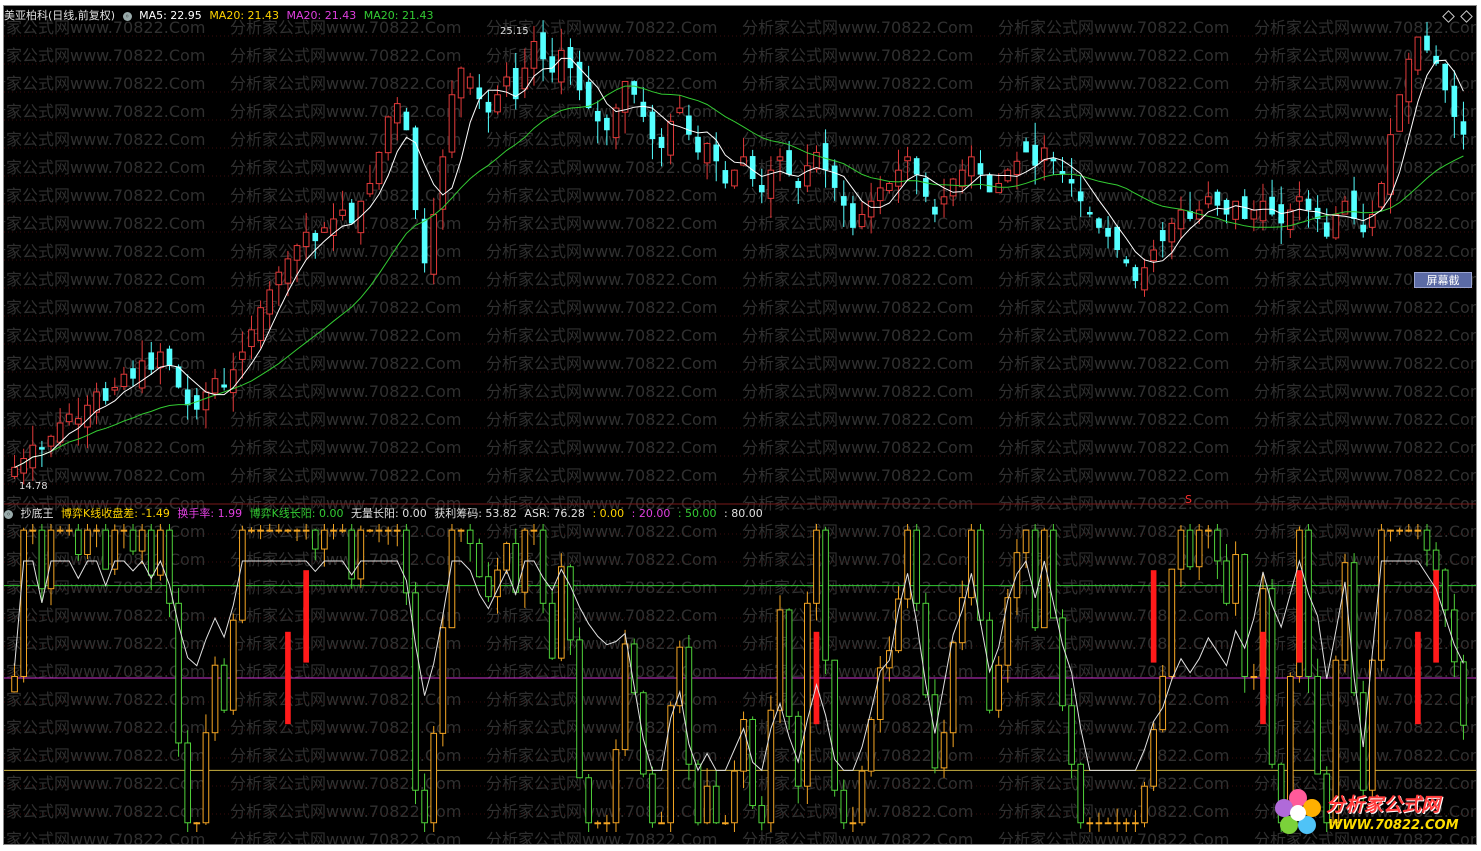 The image size is (1481, 851). What do you see at coordinates (127, 16) in the screenshot?
I see `settings-icon: ◦` at bounding box center [127, 16].